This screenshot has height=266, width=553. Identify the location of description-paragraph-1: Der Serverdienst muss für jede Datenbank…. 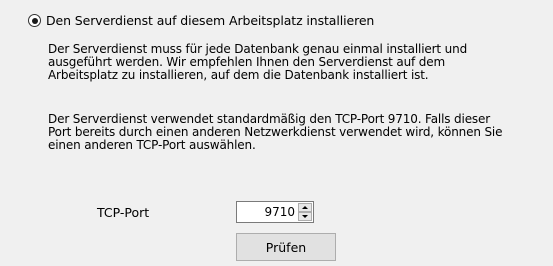
(298, 62).